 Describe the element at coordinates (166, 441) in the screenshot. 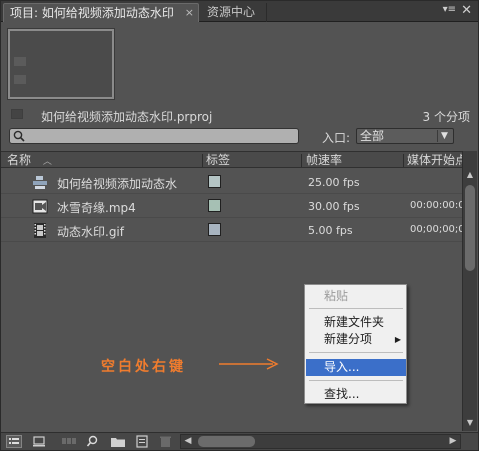

I see `trash-icon` at that location.